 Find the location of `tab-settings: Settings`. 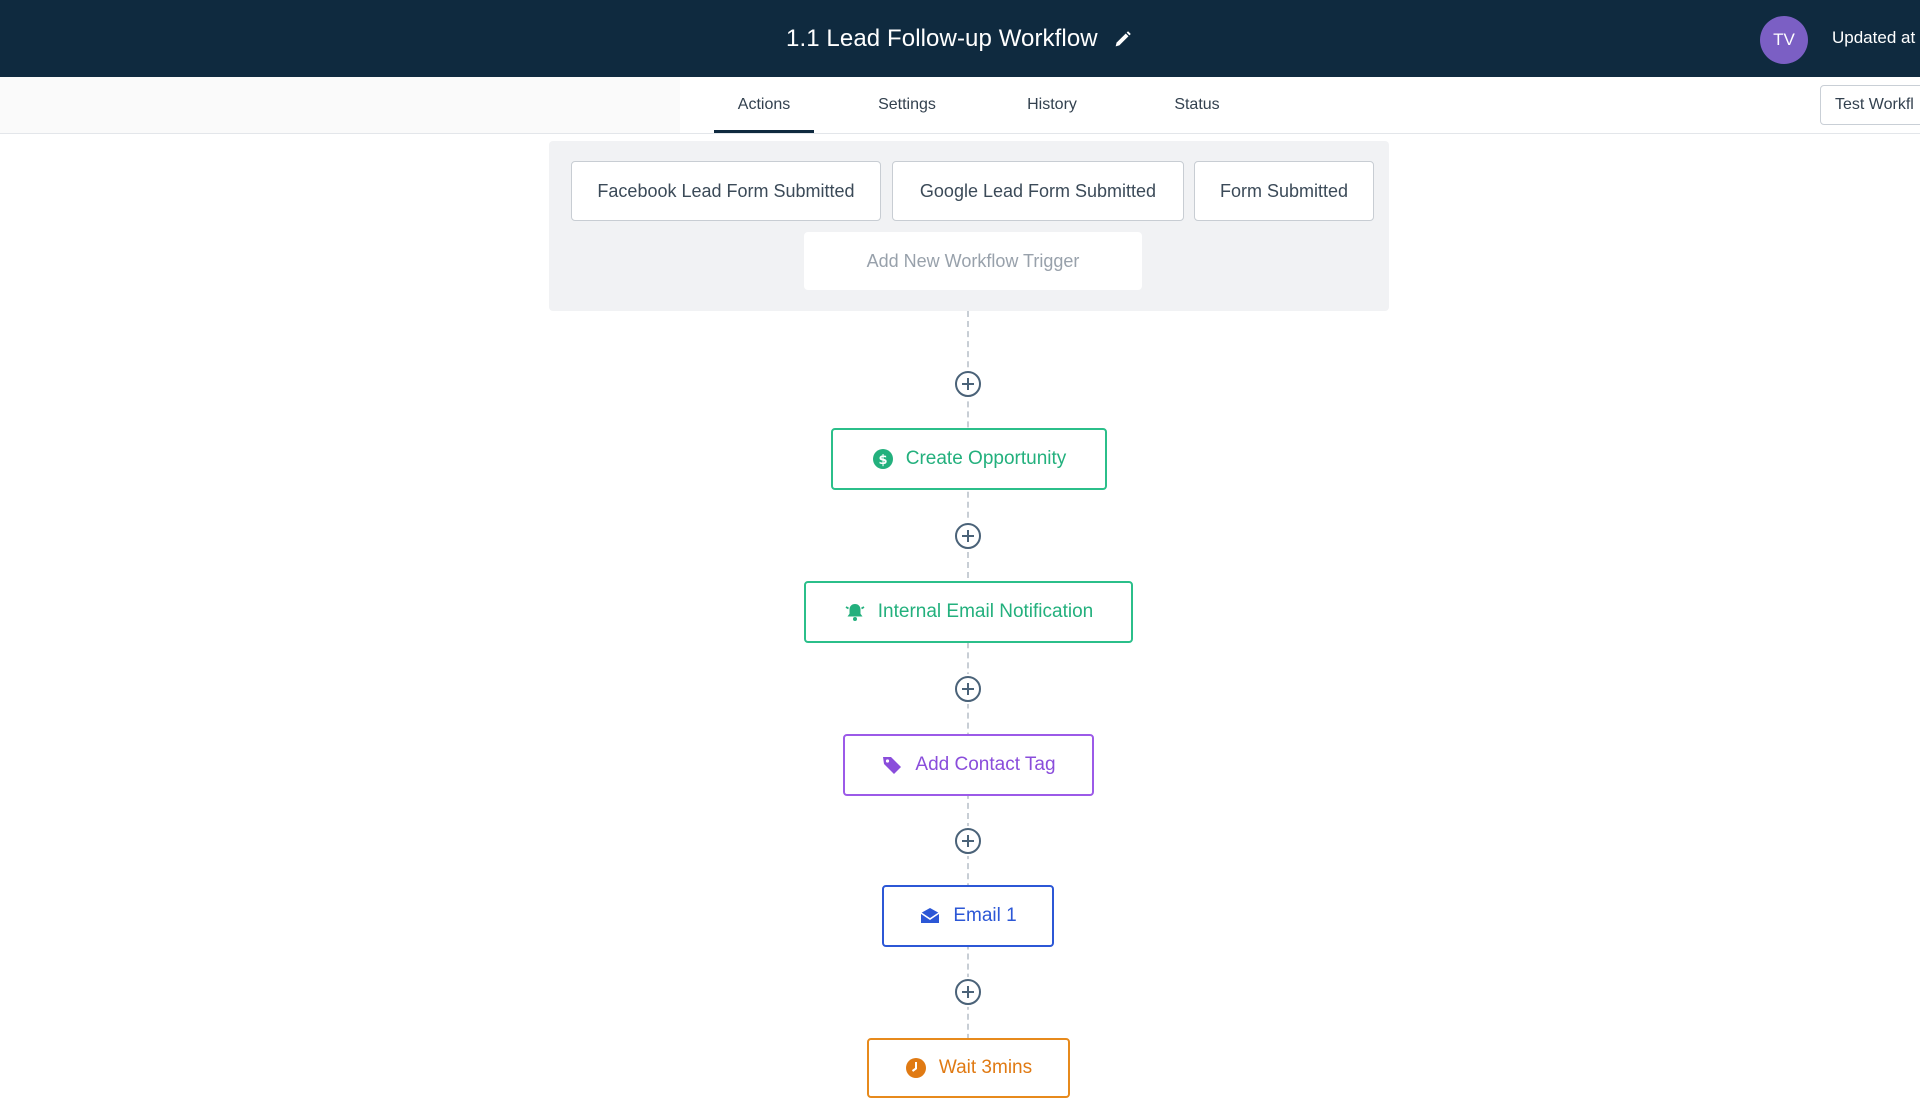

tab-settings: Settings is located at coordinates (907, 105).